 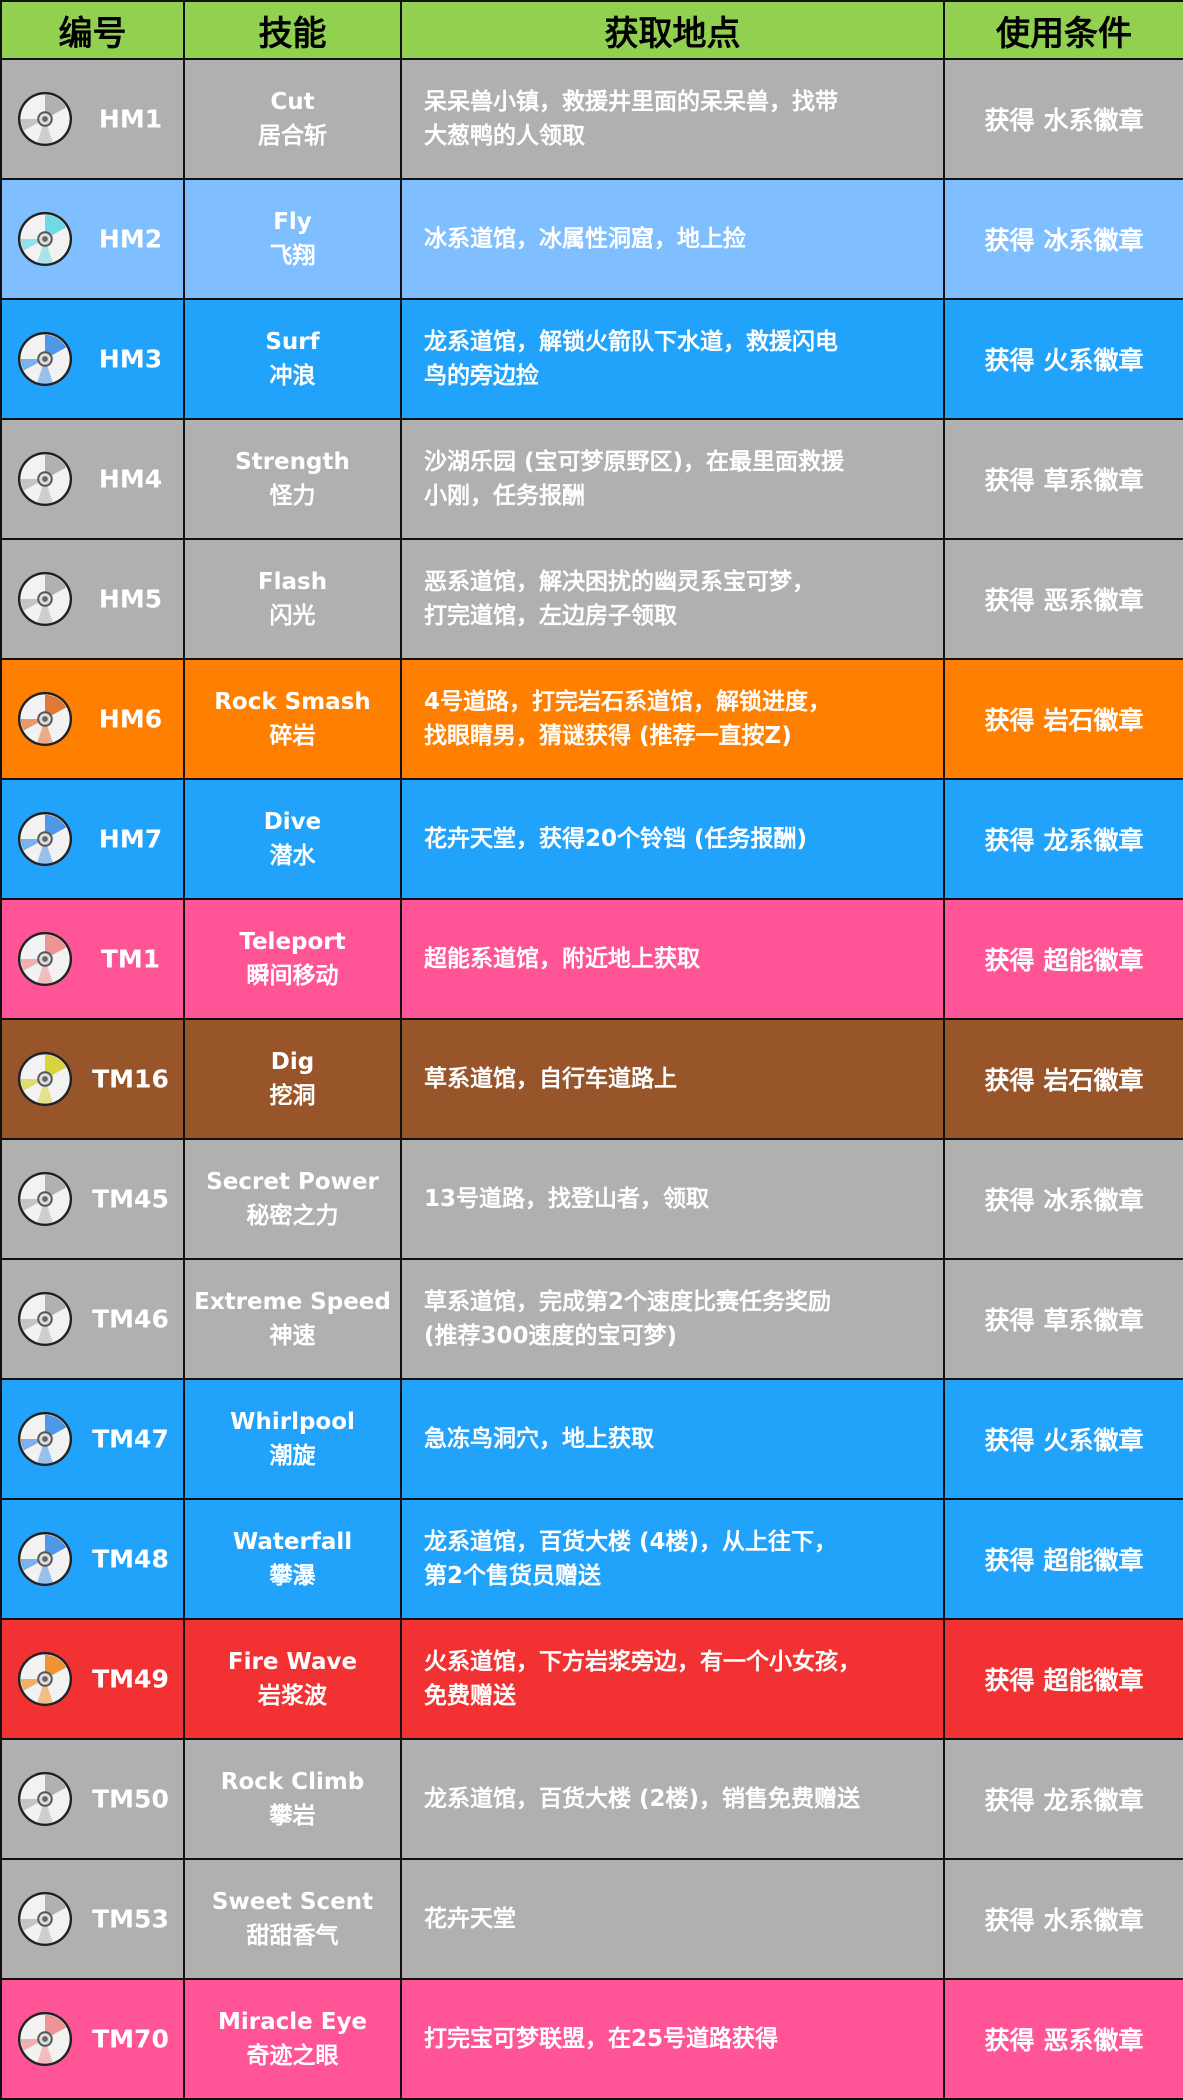 What do you see at coordinates (631, 102) in the screenshot?
I see `location-line: 呆呆兽小镇，救援井里面的呆呆兽，找带` at bounding box center [631, 102].